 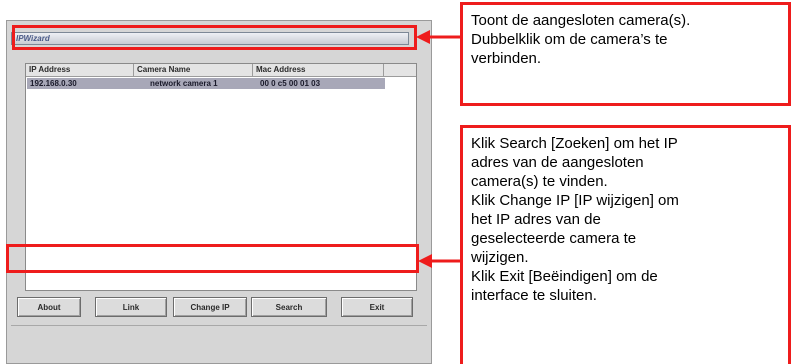 What do you see at coordinates (569, 39) in the screenshot?
I see `callout-line: Dubbelklik om de camera’s te` at bounding box center [569, 39].